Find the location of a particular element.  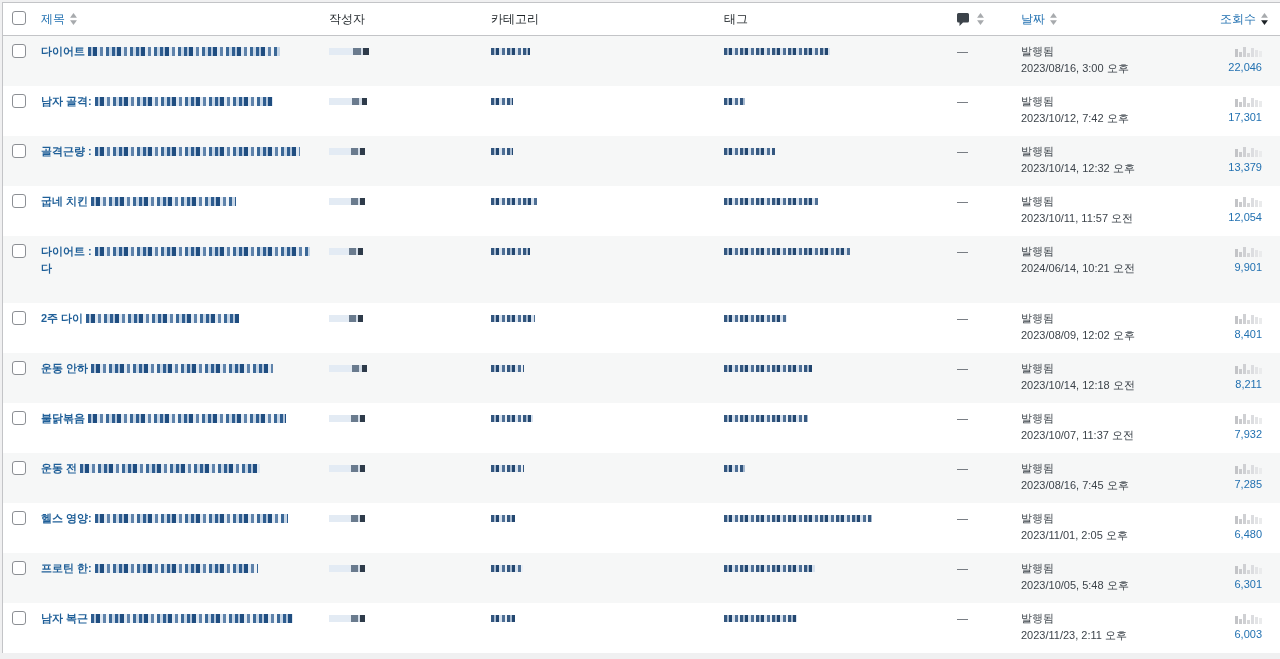

view-count: 7,285 is located at coordinates (1248, 484).